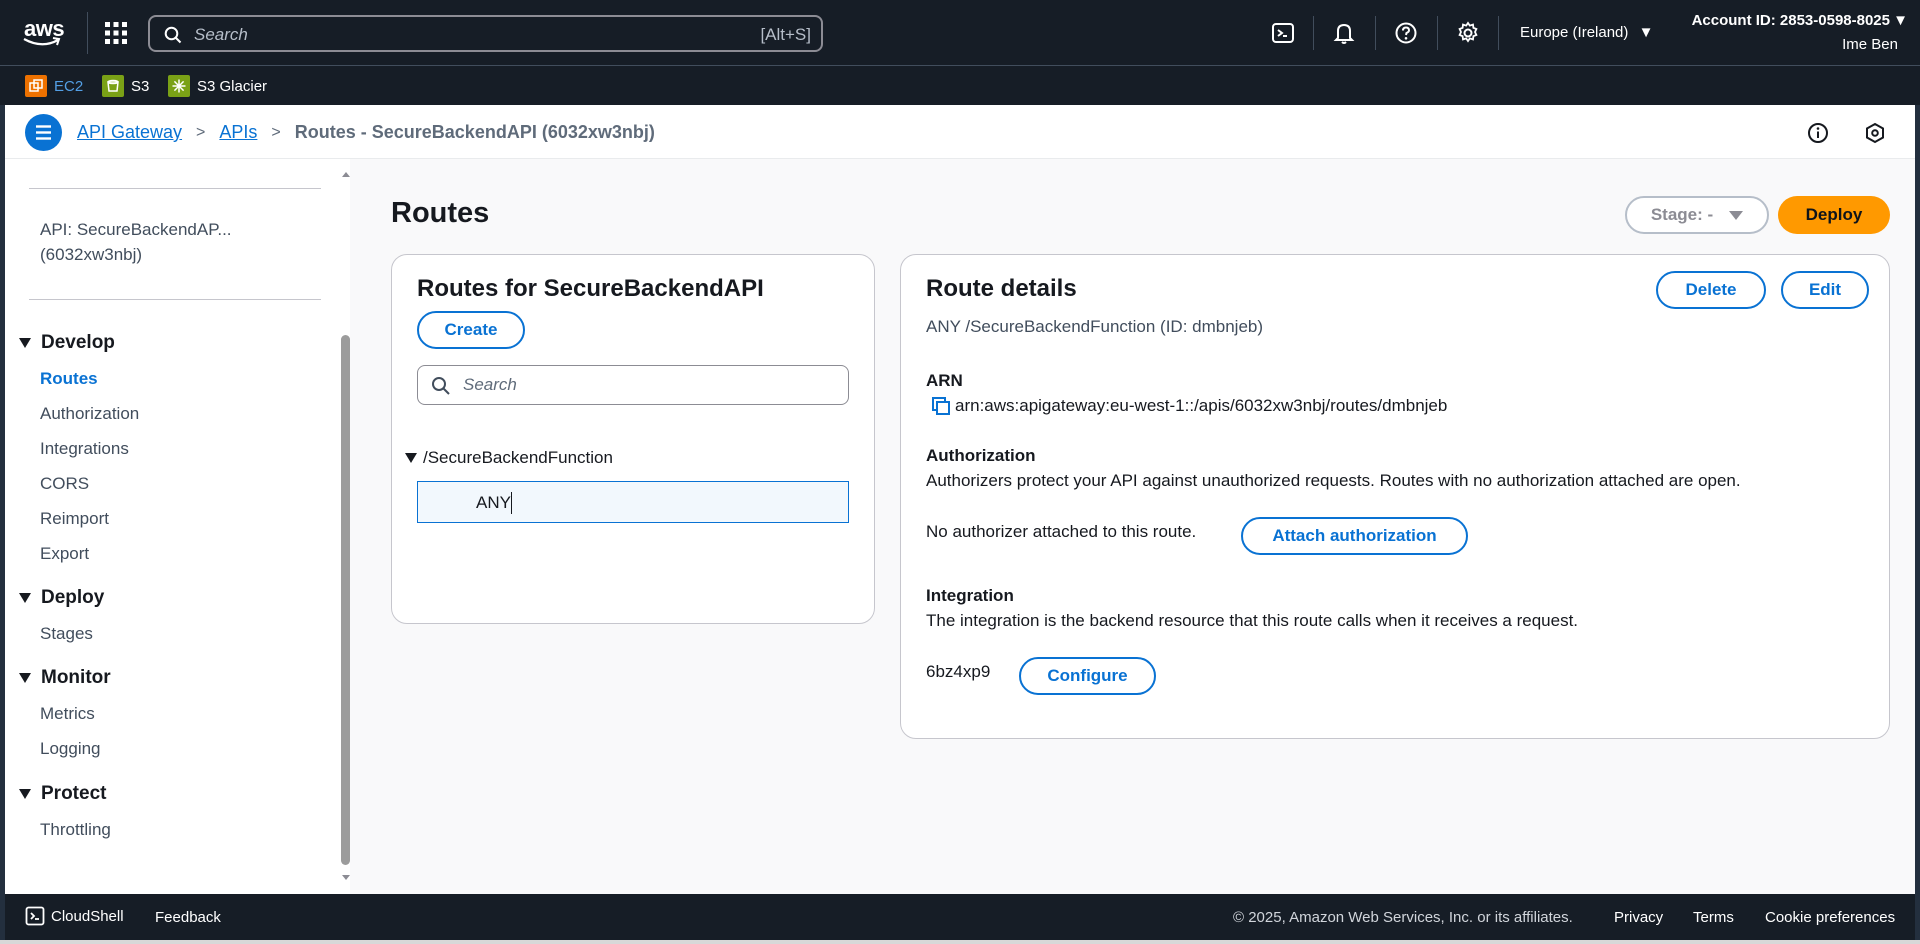 The image size is (1920, 944). Describe the element at coordinates (1713, 917) in the screenshot. I see `terms-link: Terms` at that location.